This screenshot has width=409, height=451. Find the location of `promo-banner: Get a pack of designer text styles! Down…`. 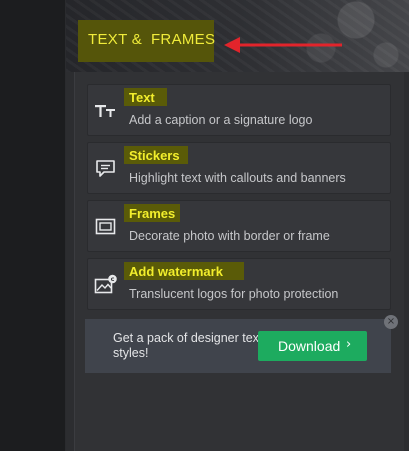

promo-banner: Get a pack of designer text styles! Down… is located at coordinates (241, 344).